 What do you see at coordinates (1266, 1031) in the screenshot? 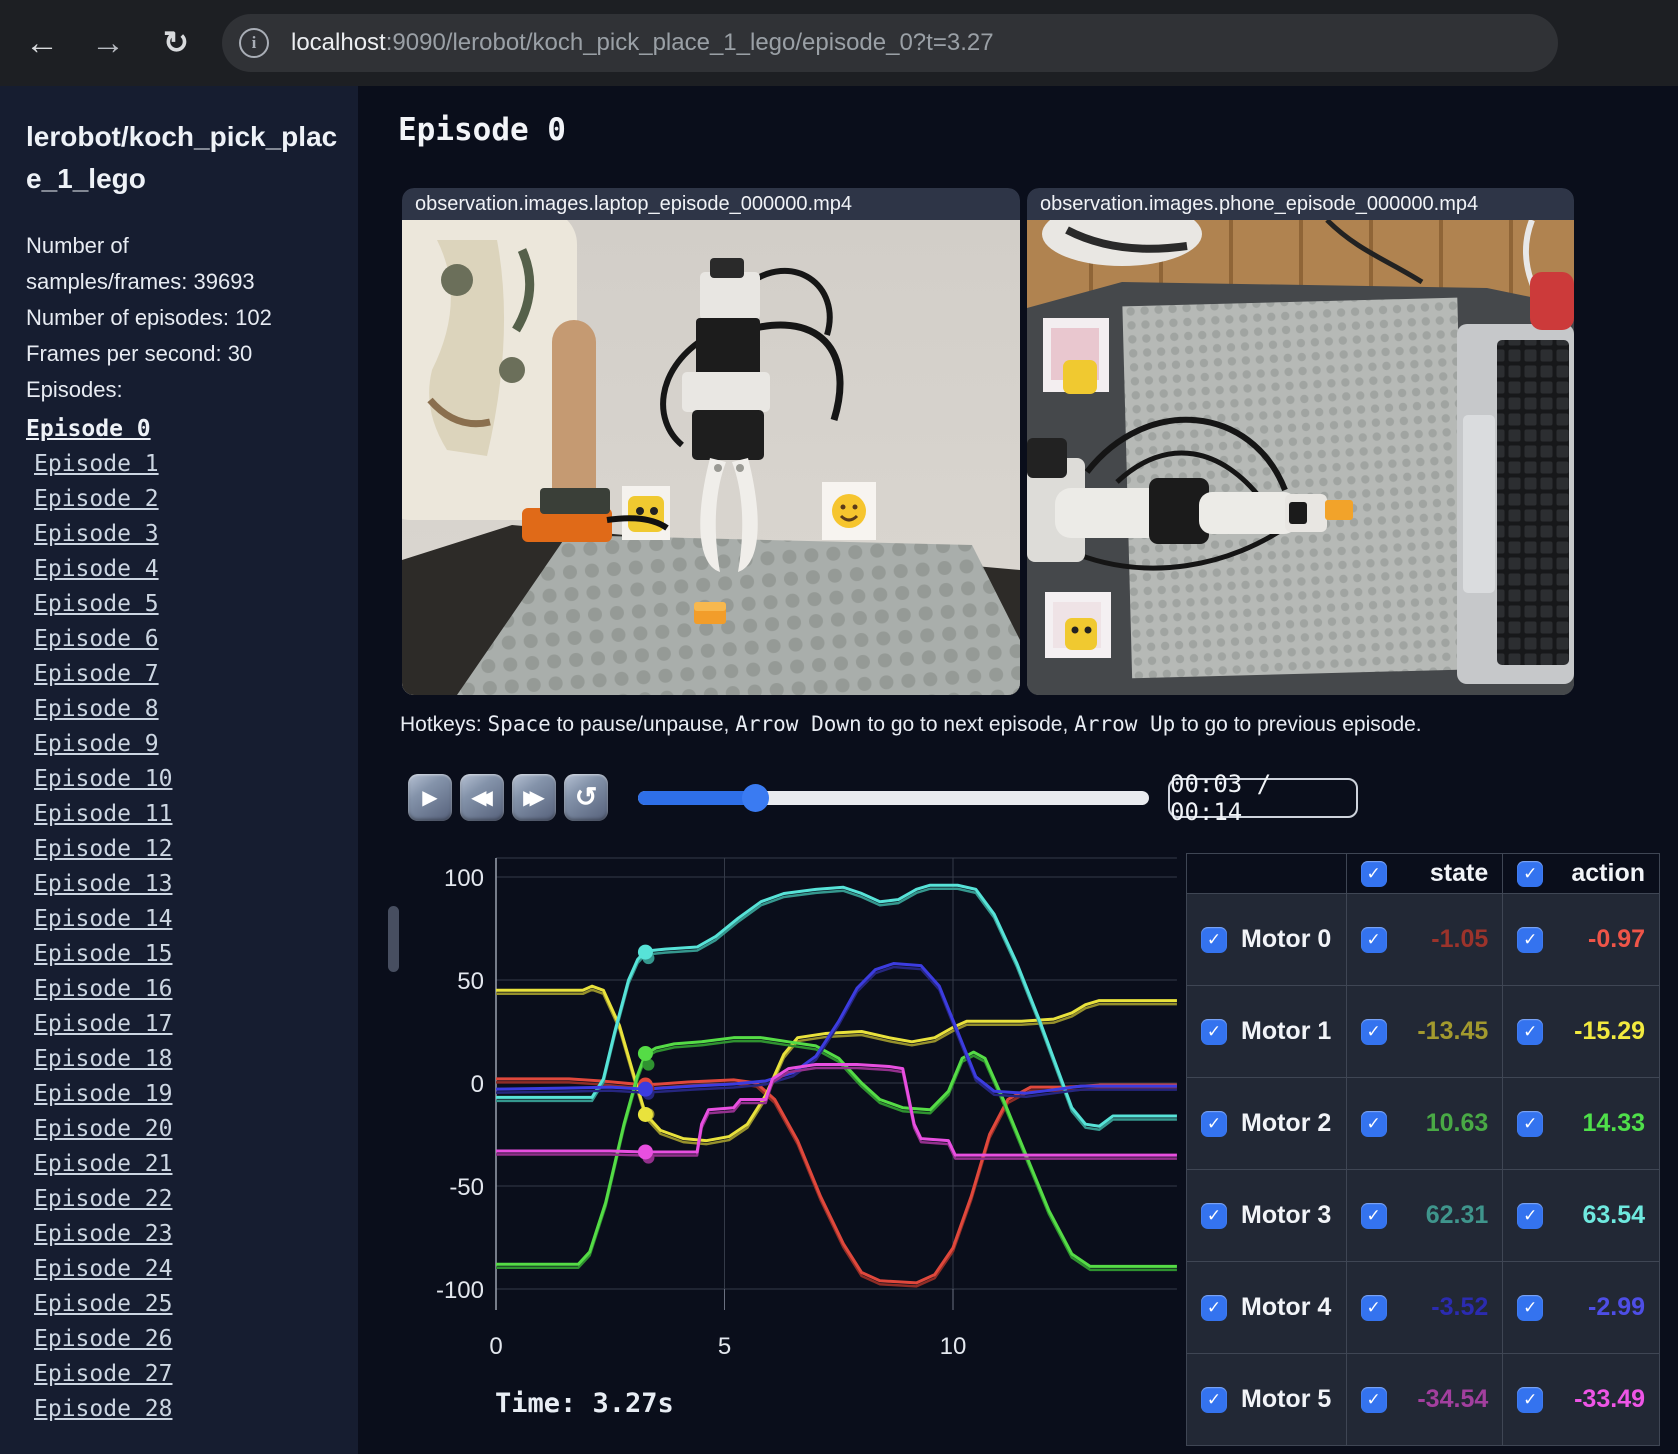
I see `motor-label-cell: ✓ Motor 1` at bounding box center [1266, 1031].